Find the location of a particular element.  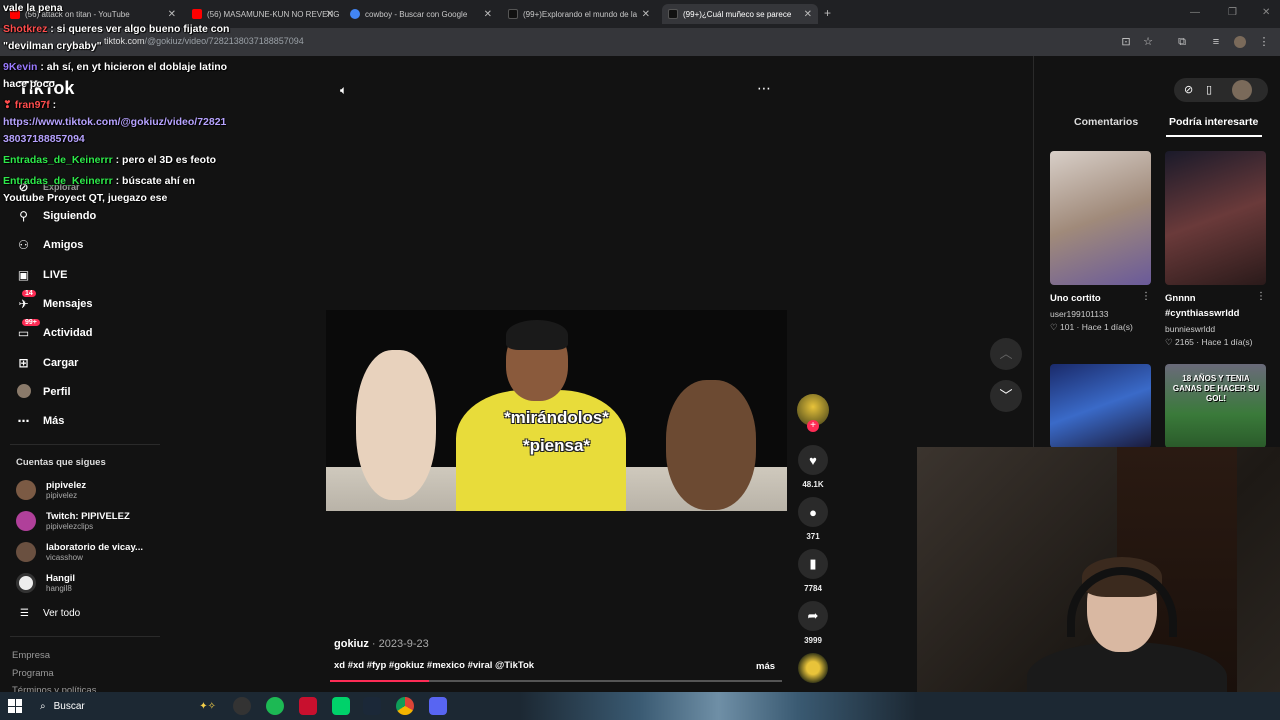

footer-link: Programa is located at coordinates (33, 673).